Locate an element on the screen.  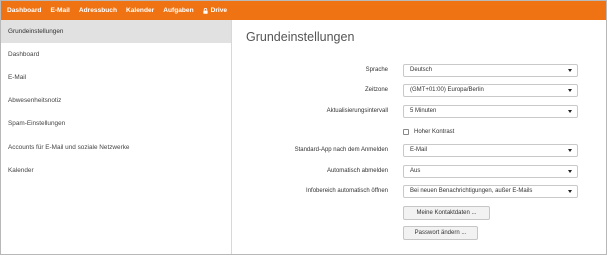
default-app-row: Standard-App nach dem Anmelden E-Mail is located at coordinates (419, 150).